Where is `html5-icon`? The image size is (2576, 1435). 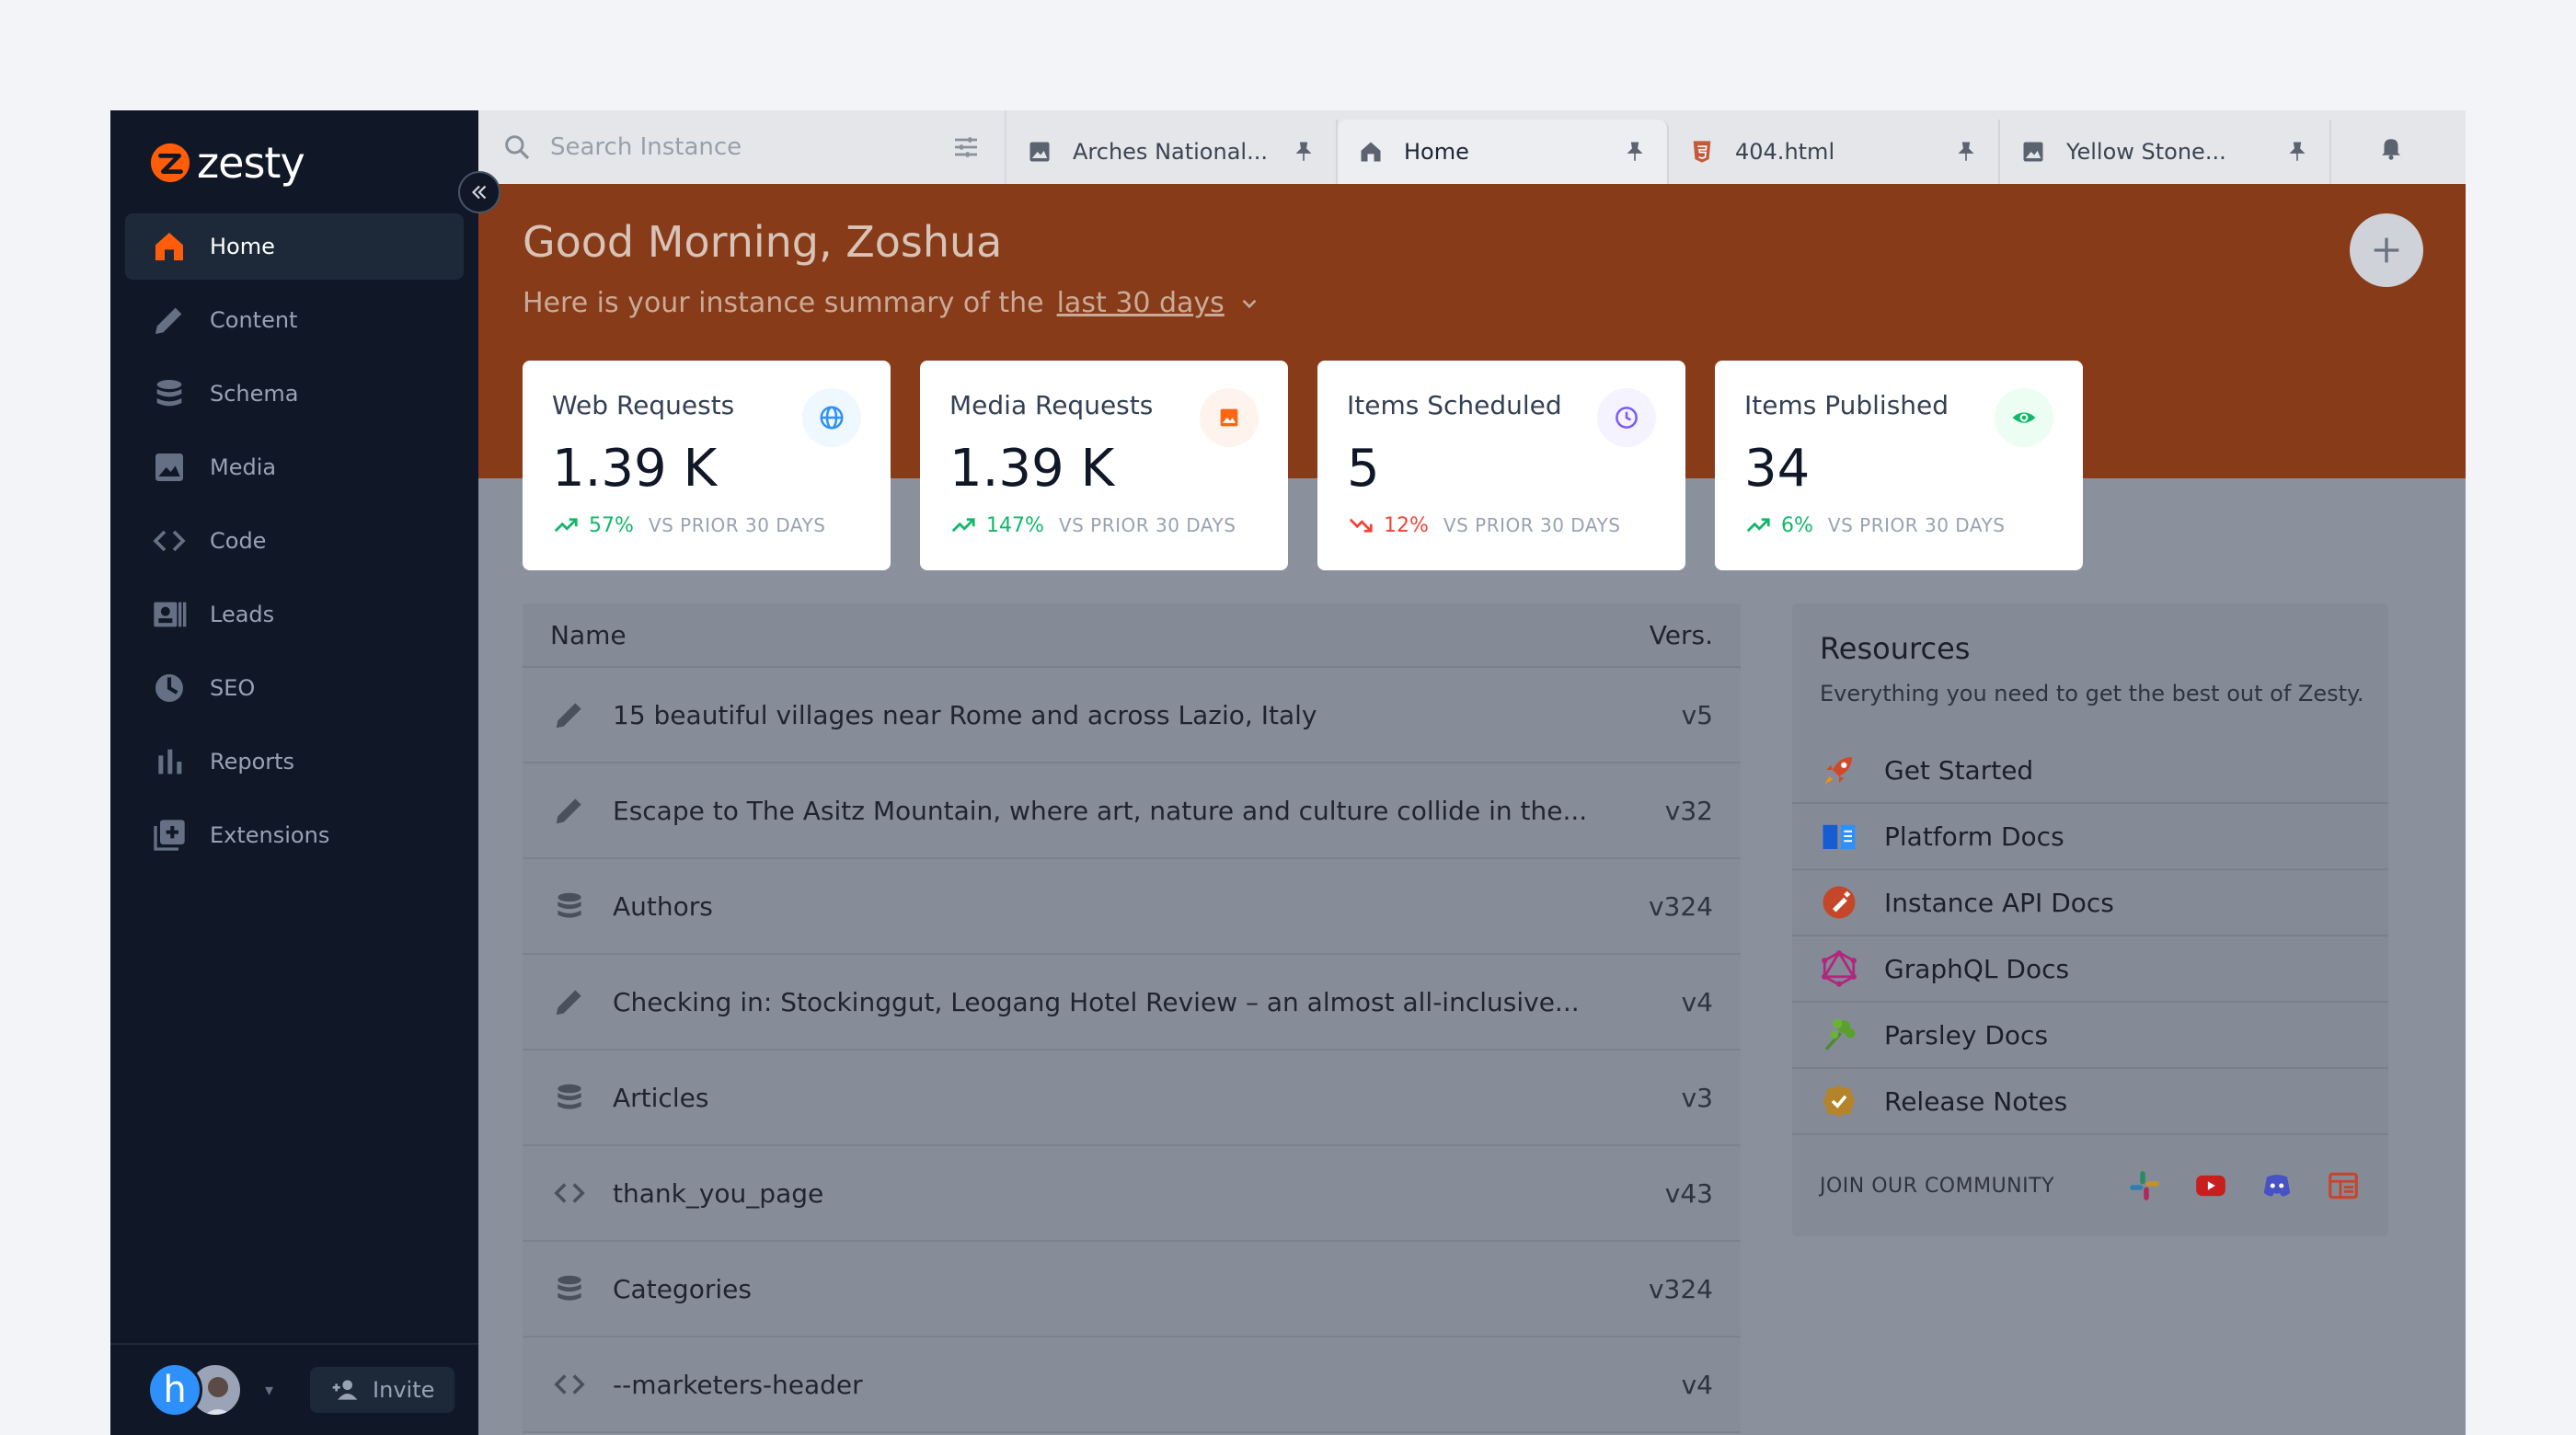
html5-icon is located at coordinates (1702, 152).